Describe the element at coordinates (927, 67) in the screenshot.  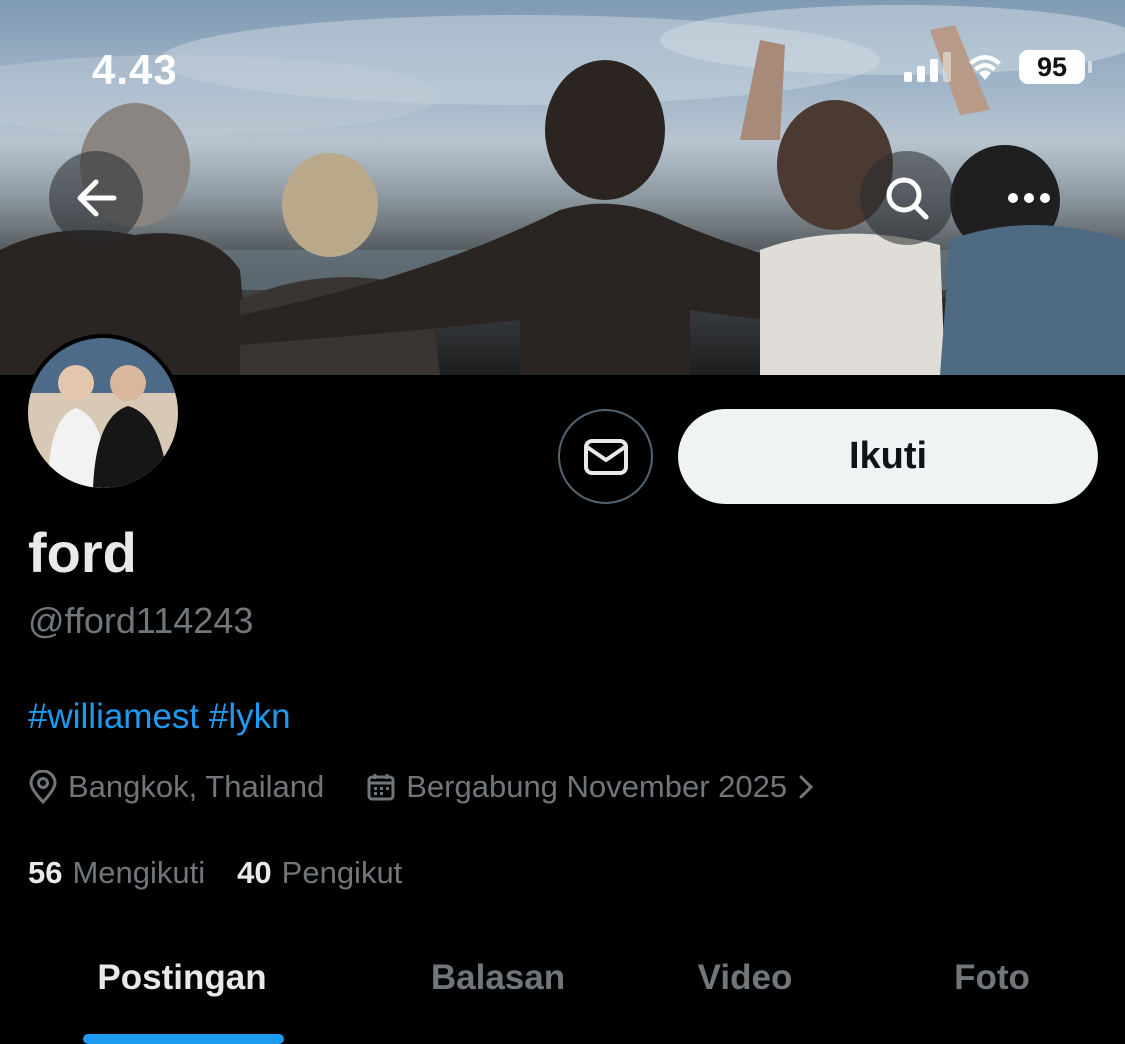
I see `cellular-signal-icon` at that location.